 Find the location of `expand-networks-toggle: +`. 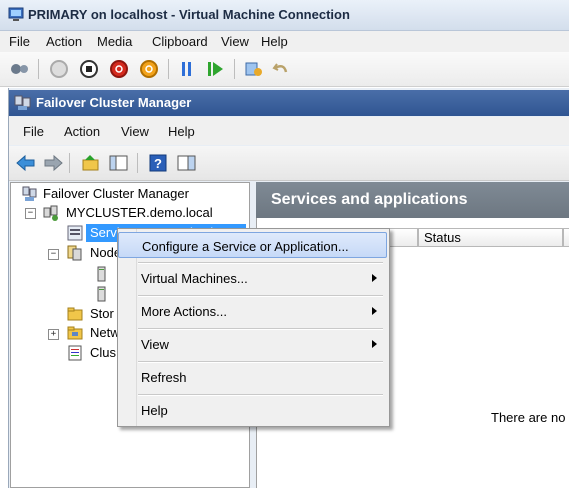

expand-networks-toggle: + is located at coordinates (53, 334).